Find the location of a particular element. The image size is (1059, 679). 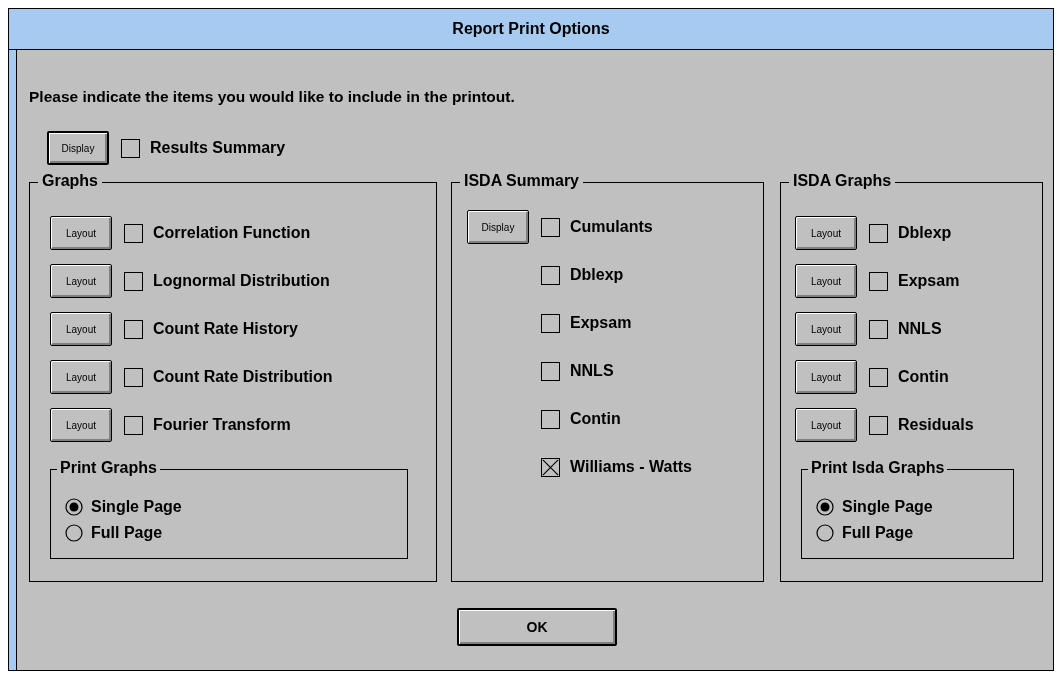

checkbox-label: Count Rate Distribution is located at coordinates (243, 377).